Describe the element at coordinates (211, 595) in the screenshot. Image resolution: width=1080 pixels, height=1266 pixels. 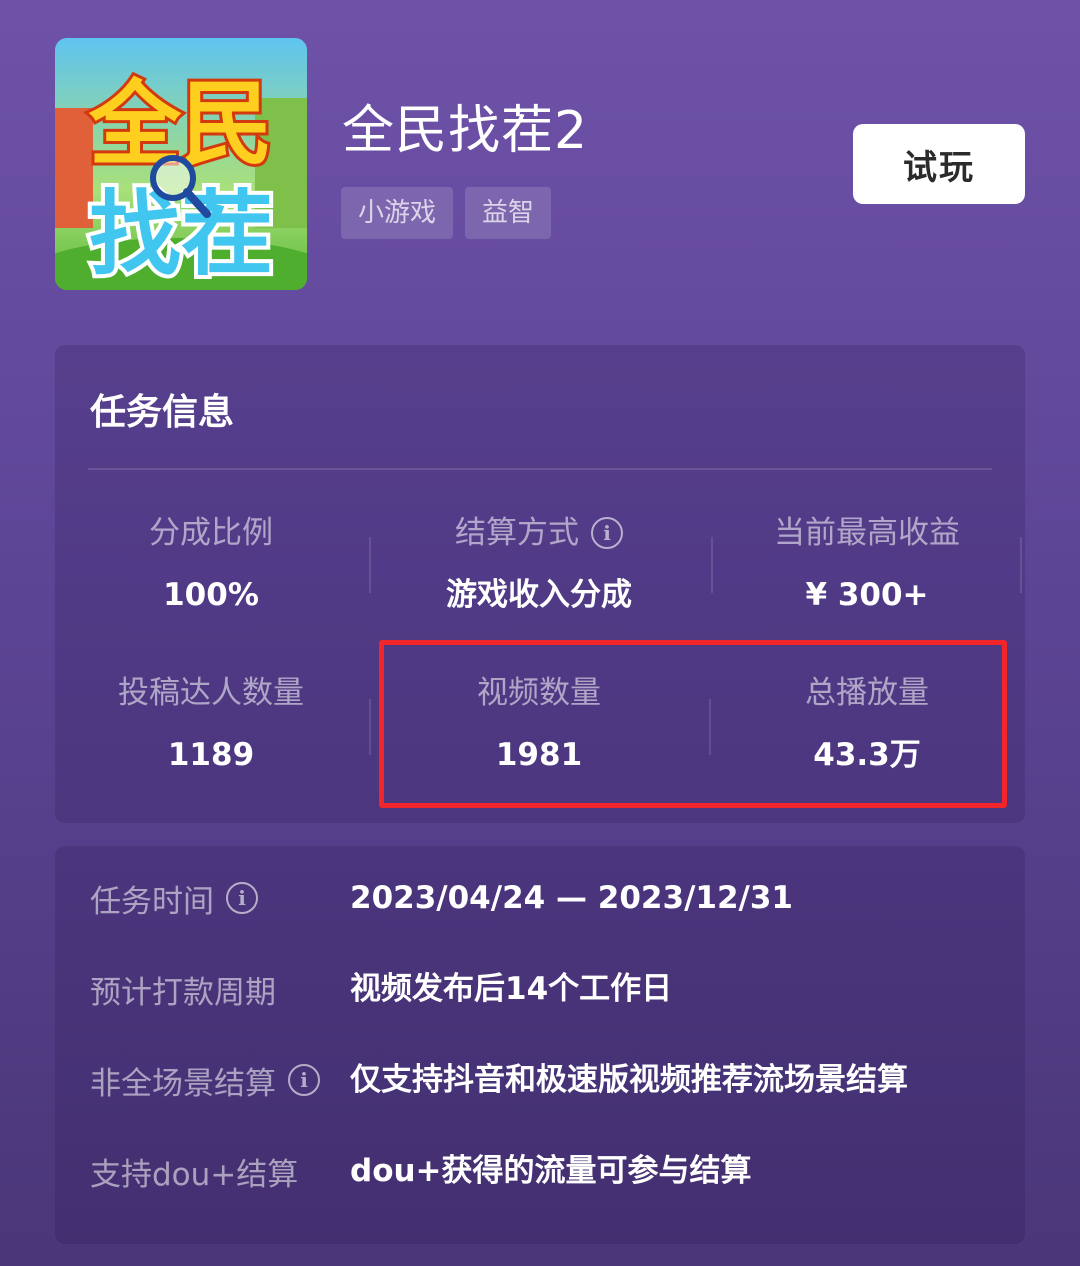
I see `stat-value: 100%` at that location.